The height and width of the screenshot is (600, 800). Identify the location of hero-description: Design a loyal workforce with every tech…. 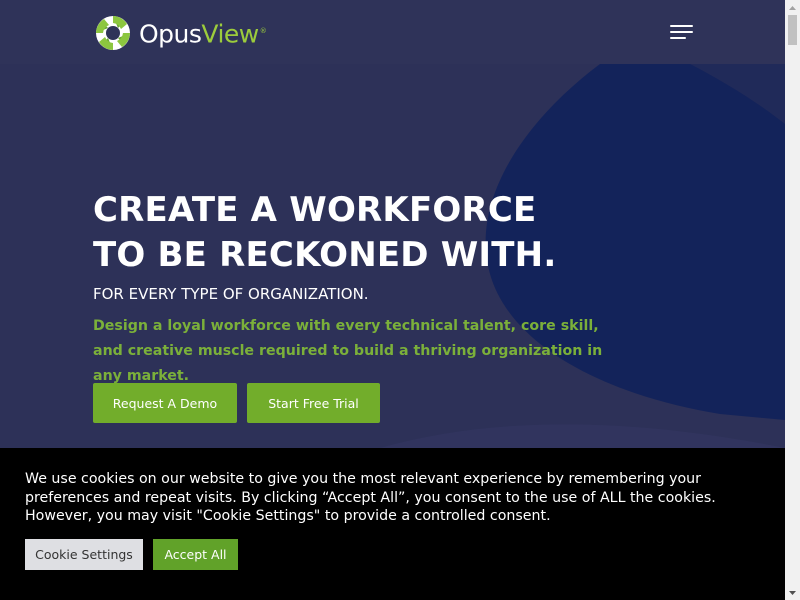
(348, 351).